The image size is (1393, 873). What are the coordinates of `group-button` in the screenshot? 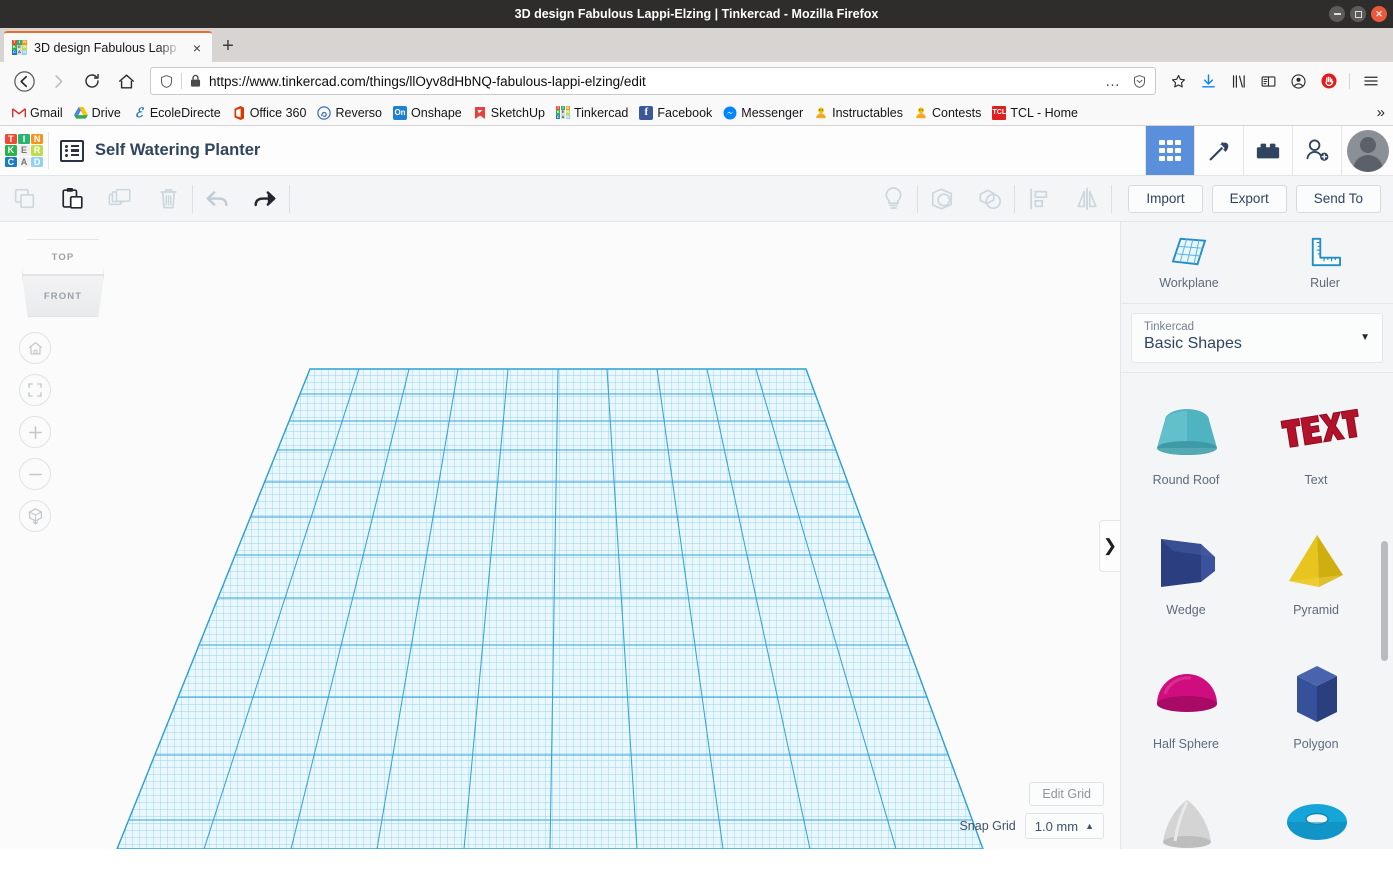 It's located at (942, 199).